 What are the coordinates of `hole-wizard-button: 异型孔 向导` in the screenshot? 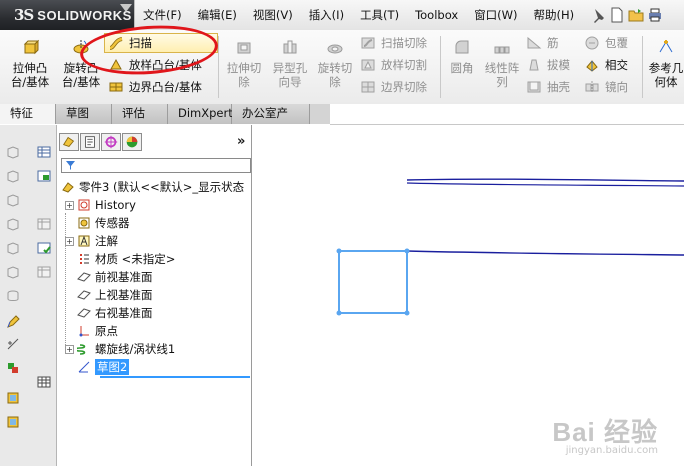 It's located at (290, 63).